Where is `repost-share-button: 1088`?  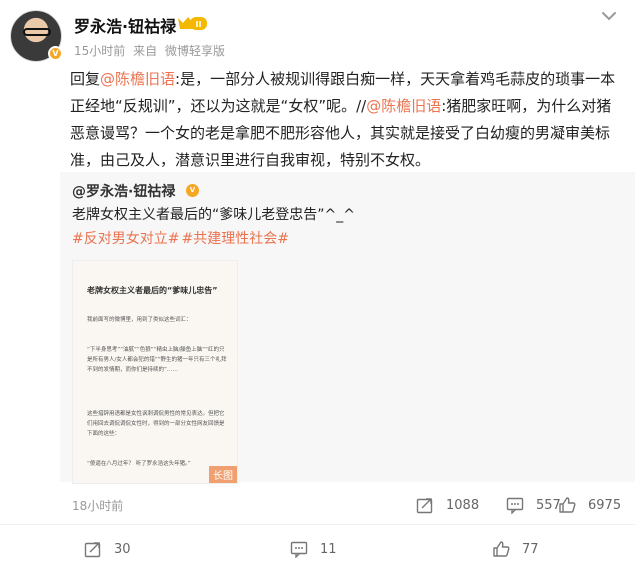
repost-share-button: 1088 is located at coordinates (447, 505).